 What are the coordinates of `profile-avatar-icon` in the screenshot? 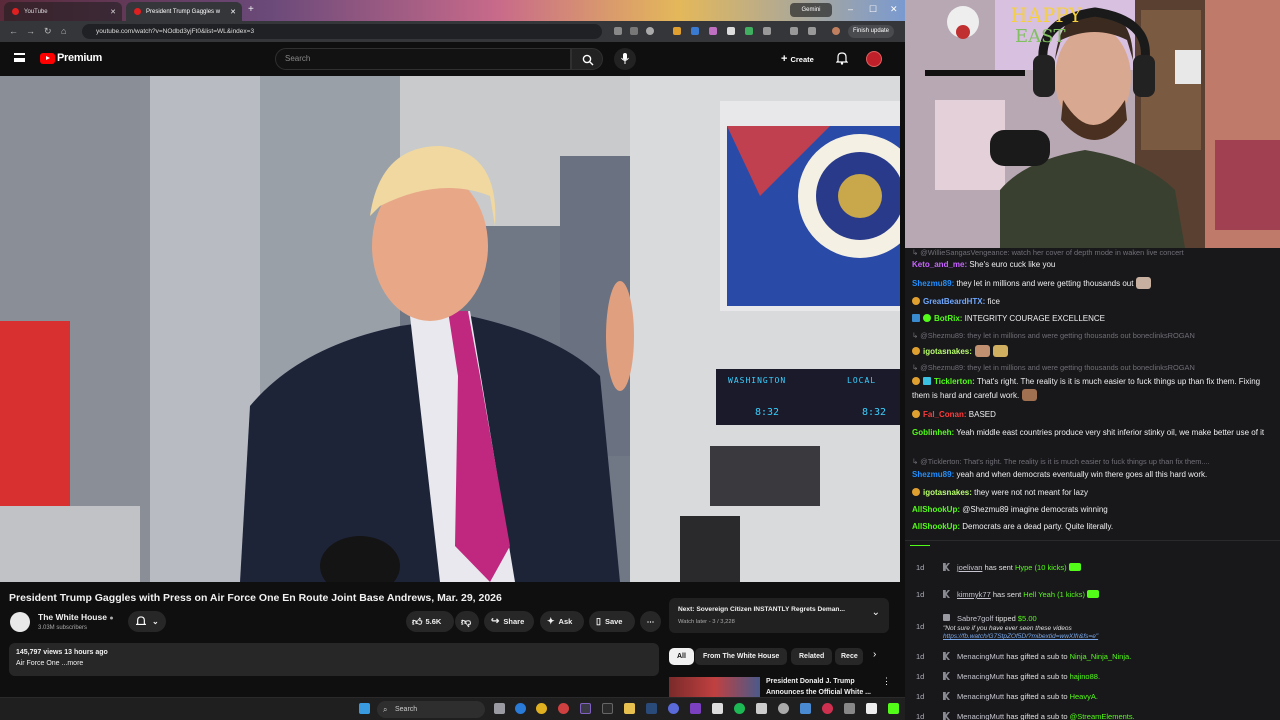 It's located at (836, 31).